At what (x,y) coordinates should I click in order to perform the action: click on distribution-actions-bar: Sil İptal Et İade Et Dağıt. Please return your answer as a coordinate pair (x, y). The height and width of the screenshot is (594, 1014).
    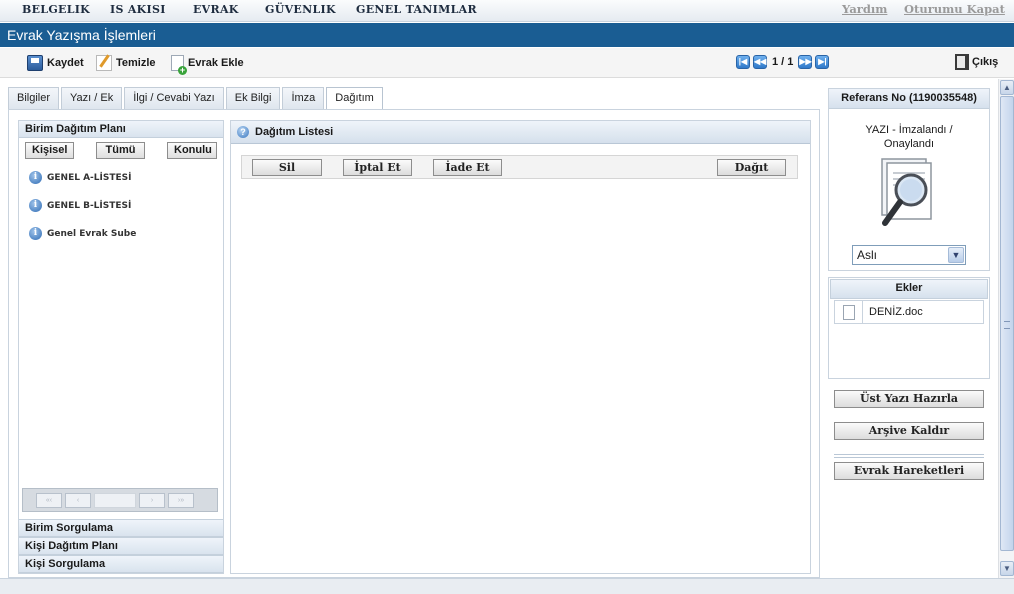
    Looking at the image, I should click on (519, 167).